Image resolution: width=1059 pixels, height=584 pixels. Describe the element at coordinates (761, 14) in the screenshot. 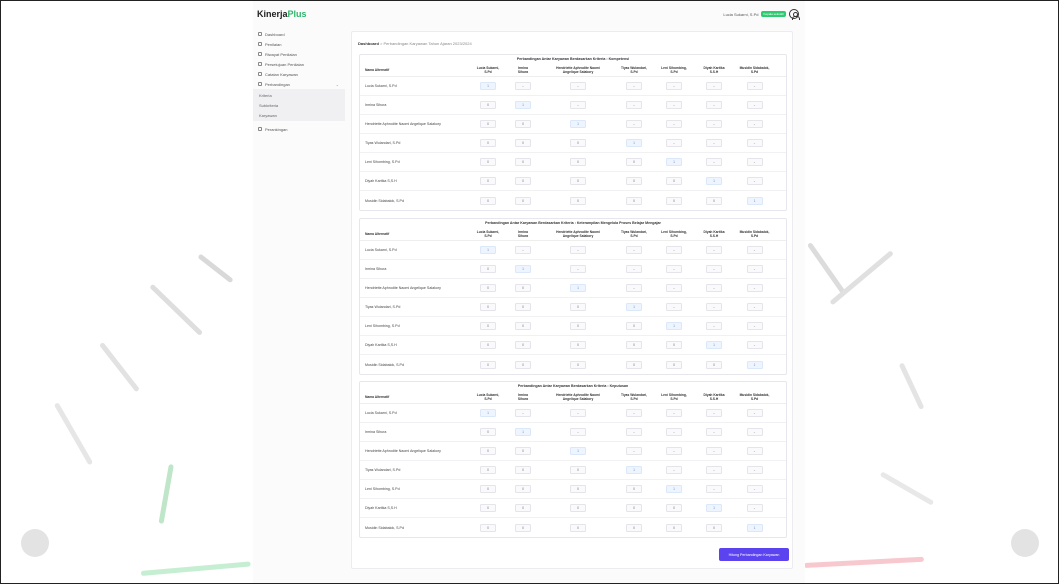

I see `user-menu: Lucia Sukarni, S.Pd Kepala sekolah` at that location.